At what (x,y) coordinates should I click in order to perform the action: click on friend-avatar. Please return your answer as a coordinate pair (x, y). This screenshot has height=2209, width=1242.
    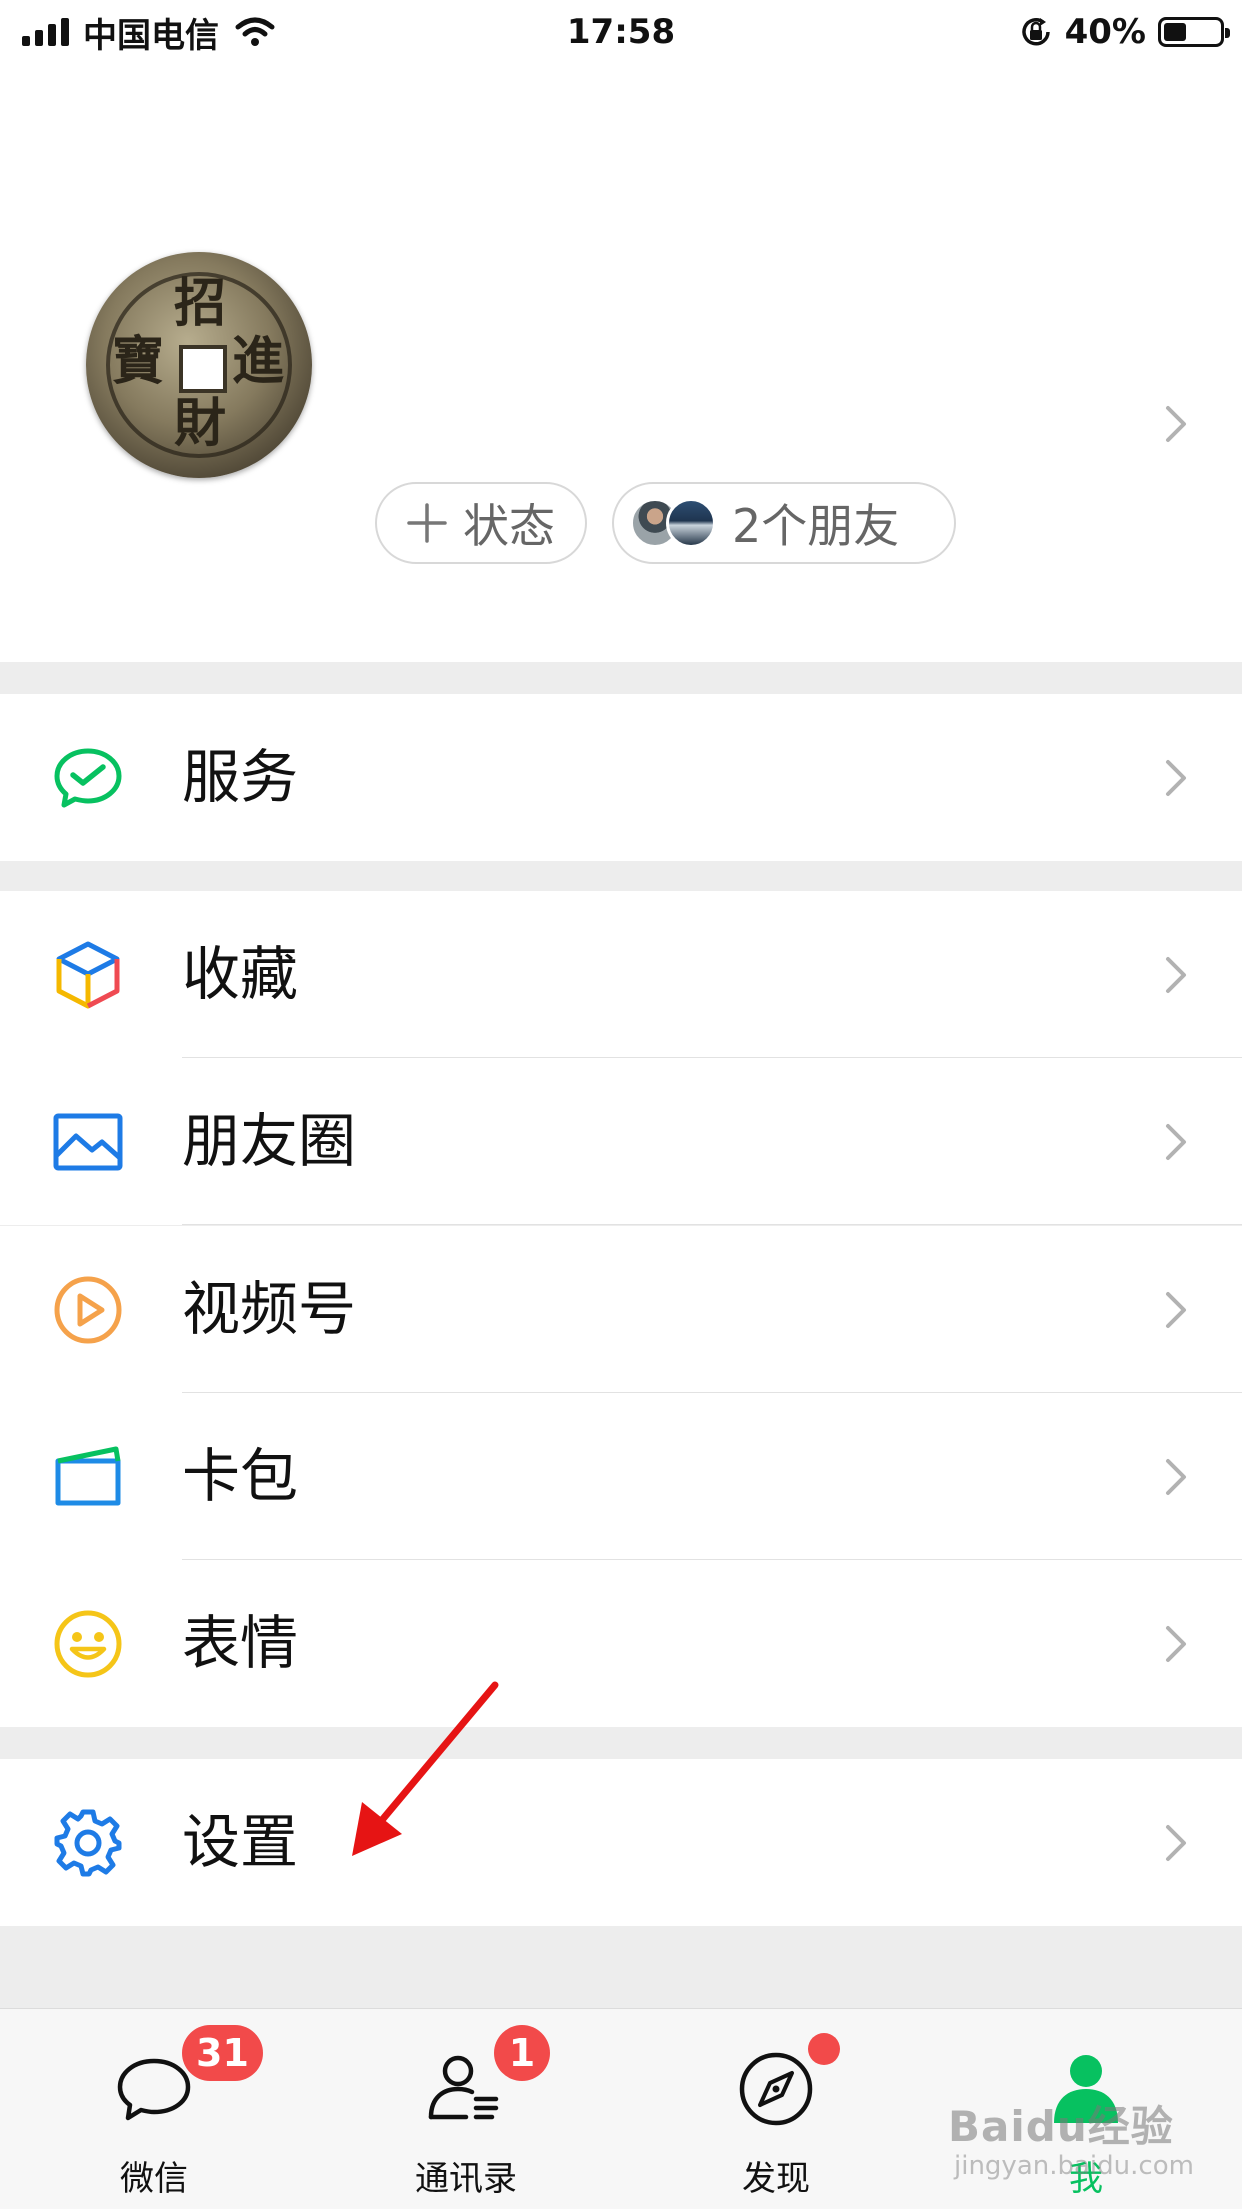
    Looking at the image, I should click on (691, 523).